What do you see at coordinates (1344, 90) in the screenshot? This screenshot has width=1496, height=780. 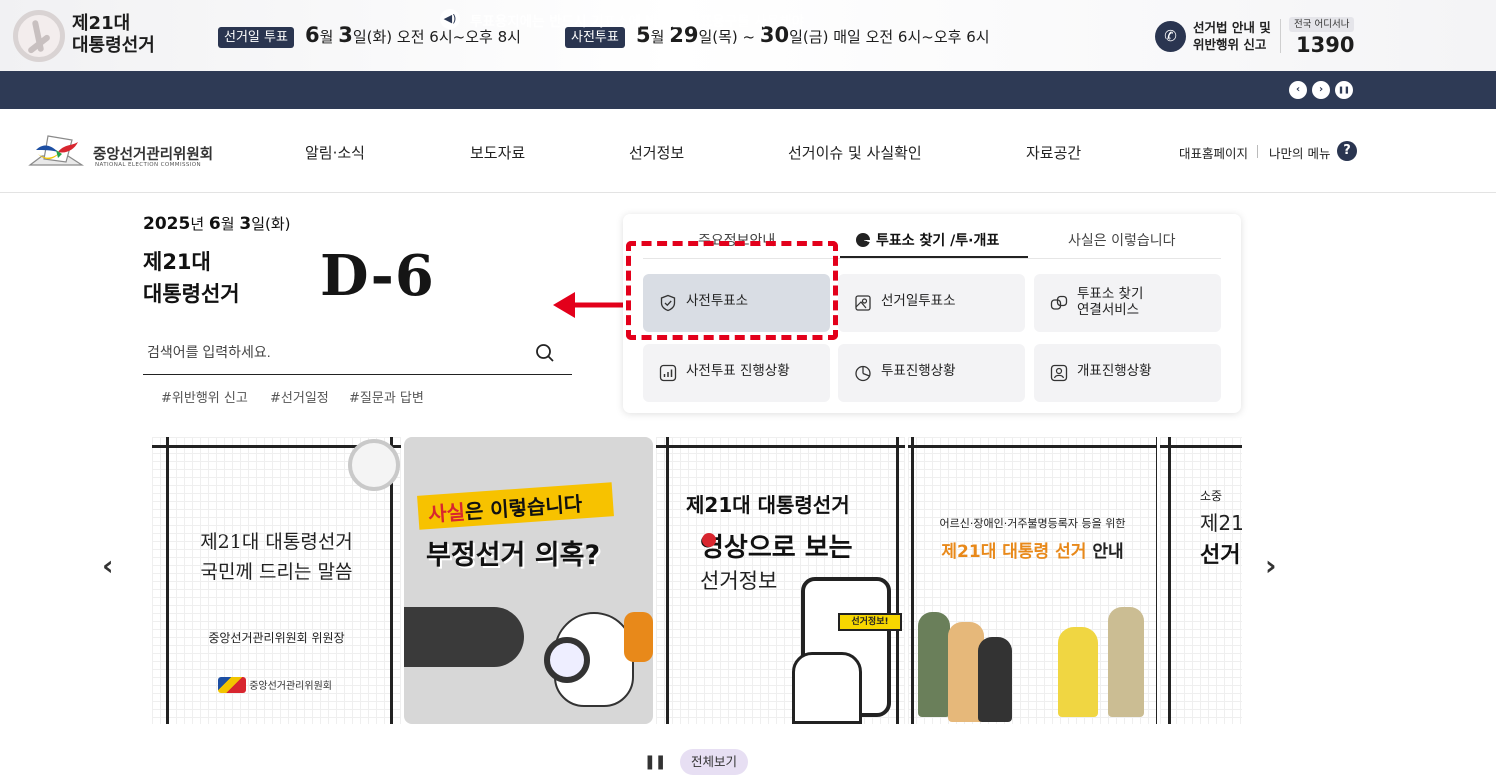 I see `notice-pause-button: ❚❚` at bounding box center [1344, 90].